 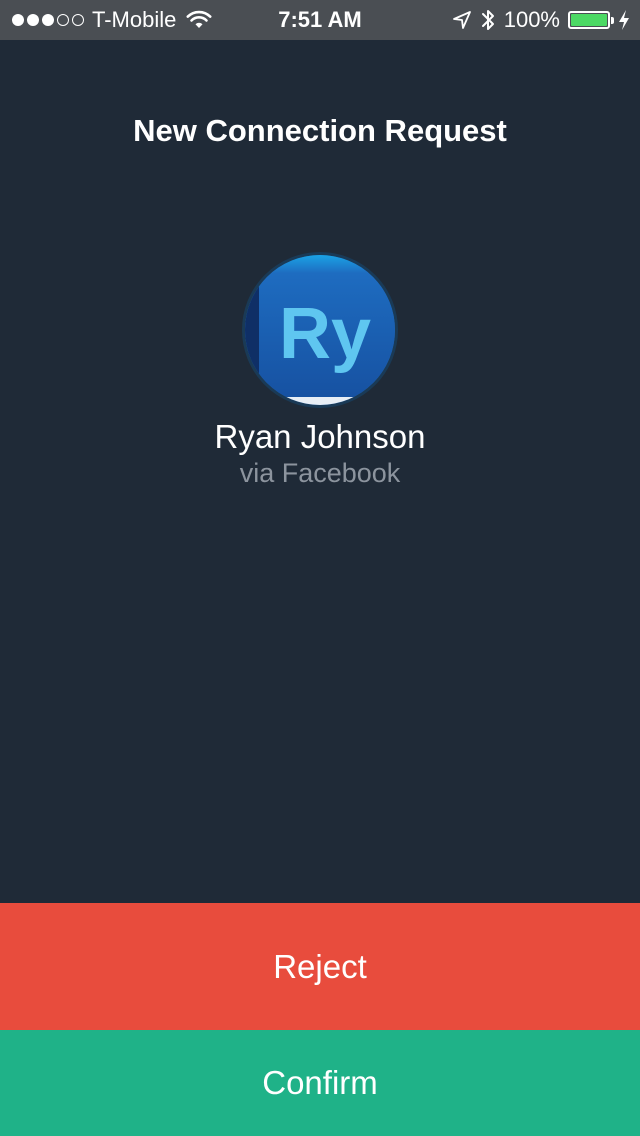 I want to click on confirm-button: Confirm, so click(x=320, y=1083).